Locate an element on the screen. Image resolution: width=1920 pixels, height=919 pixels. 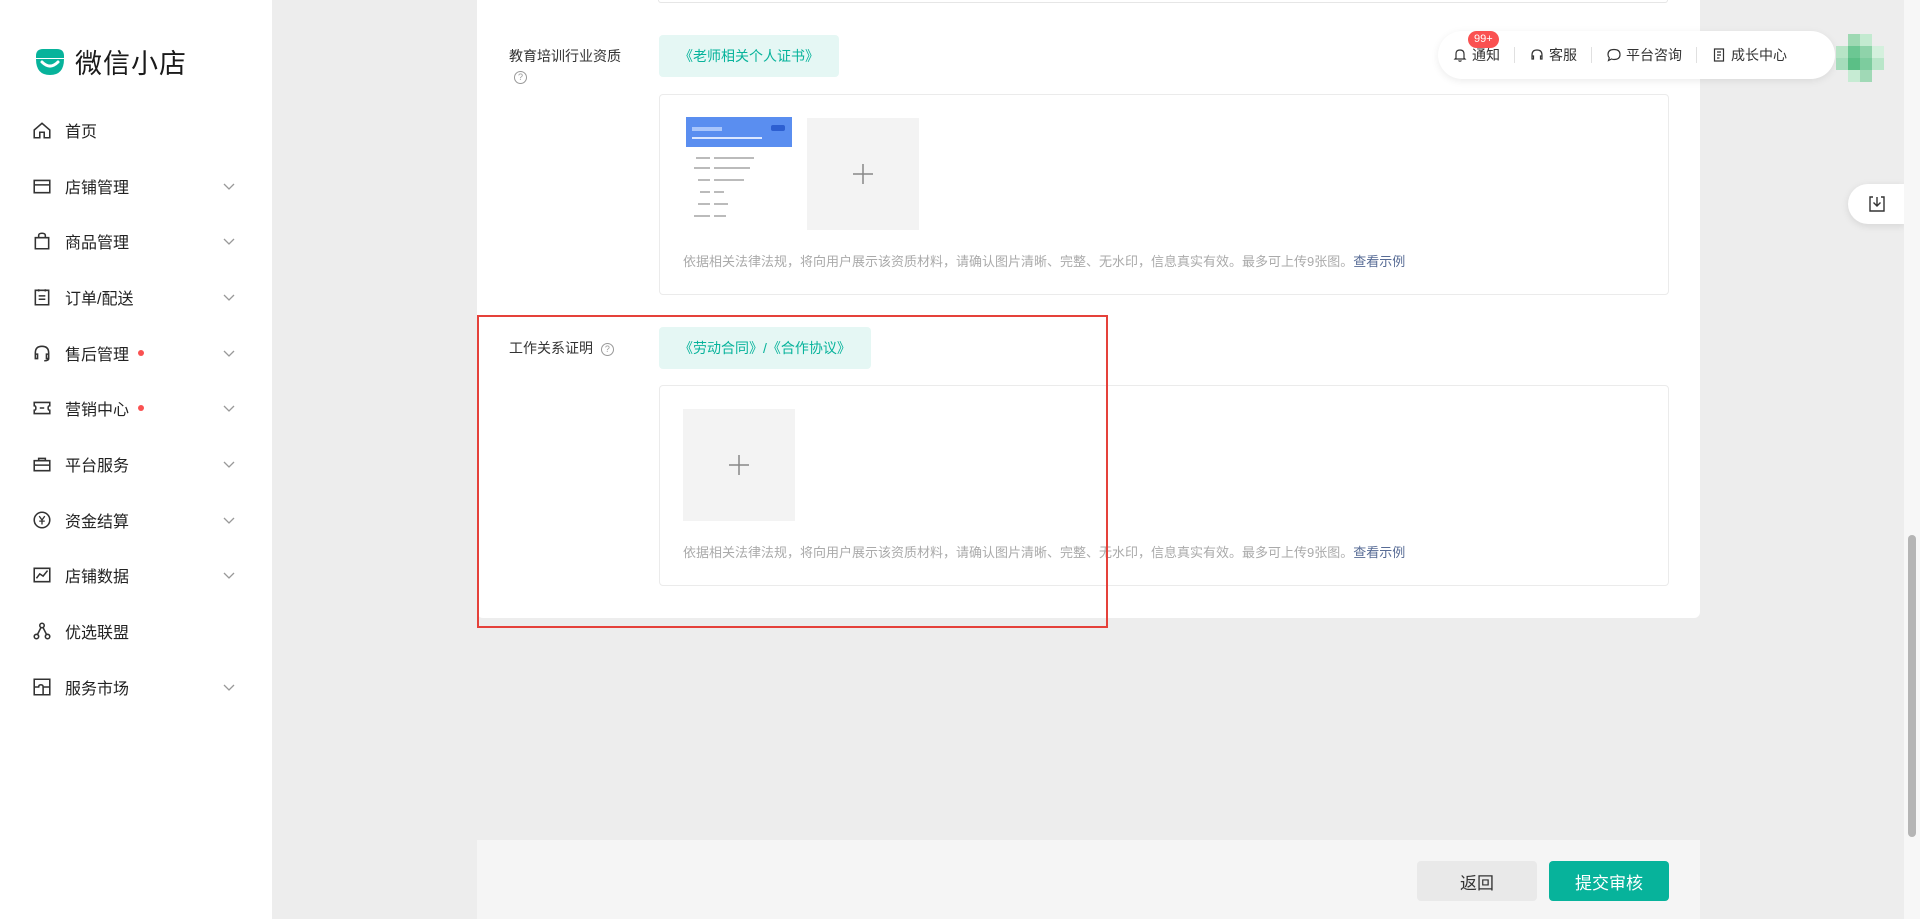
notify-badge: 99+ is located at coordinates (1483, 39).